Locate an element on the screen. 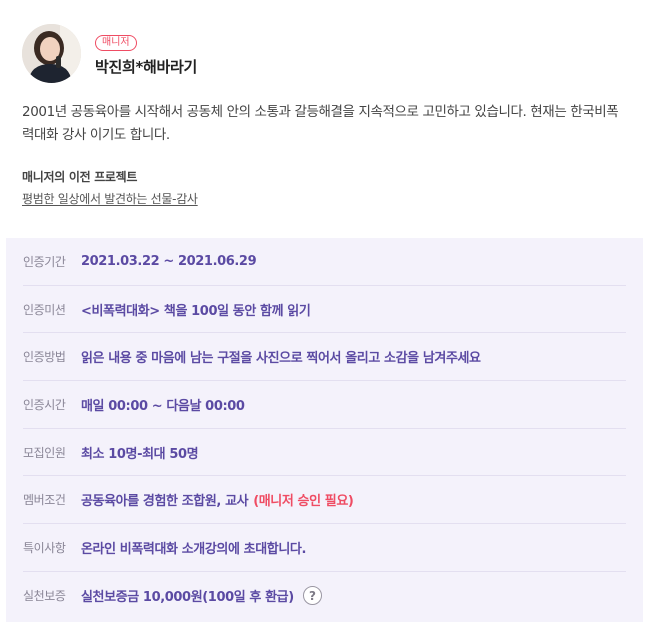  detail-row-capacity: 모집인원 최소 10명-최대 50명 is located at coordinates (324, 453).